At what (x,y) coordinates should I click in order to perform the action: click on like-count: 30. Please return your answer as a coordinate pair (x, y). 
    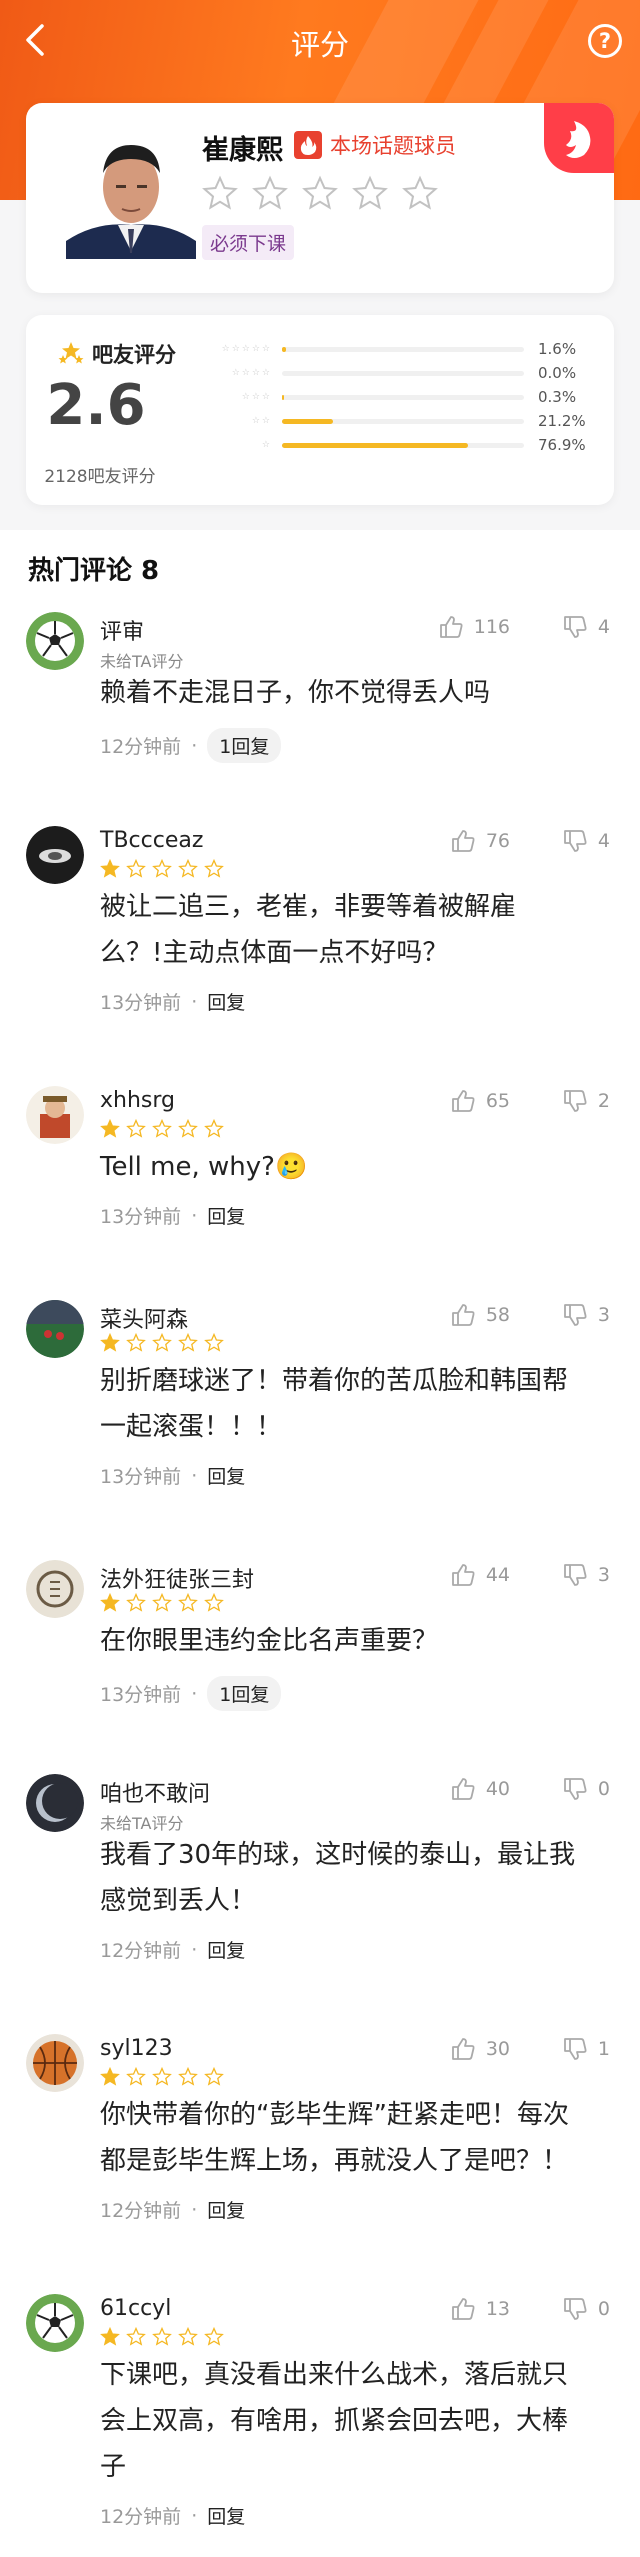
    Looking at the image, I should click on (497, 2049).